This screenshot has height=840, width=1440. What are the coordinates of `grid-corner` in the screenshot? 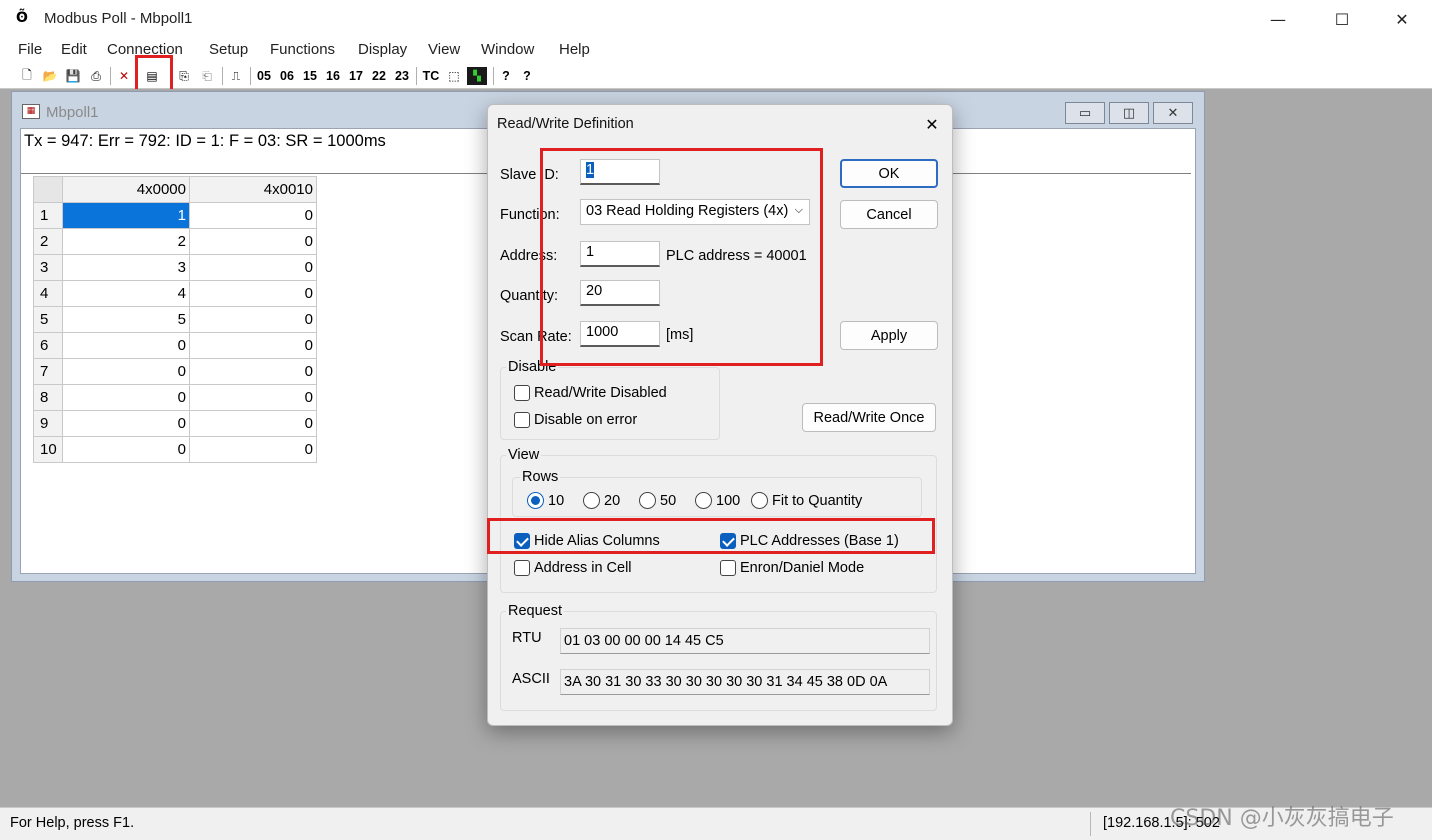 It's located at (48, 189).